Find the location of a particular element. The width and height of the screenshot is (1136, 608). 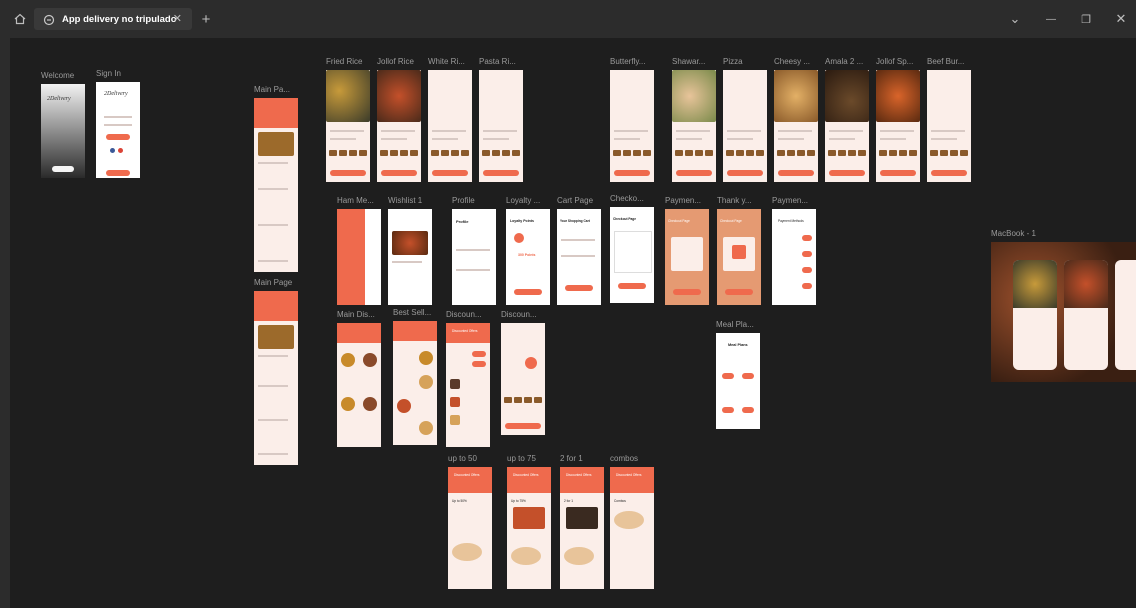

twofor1-heading: Discounted Offers is located at coordinates (579, 475).